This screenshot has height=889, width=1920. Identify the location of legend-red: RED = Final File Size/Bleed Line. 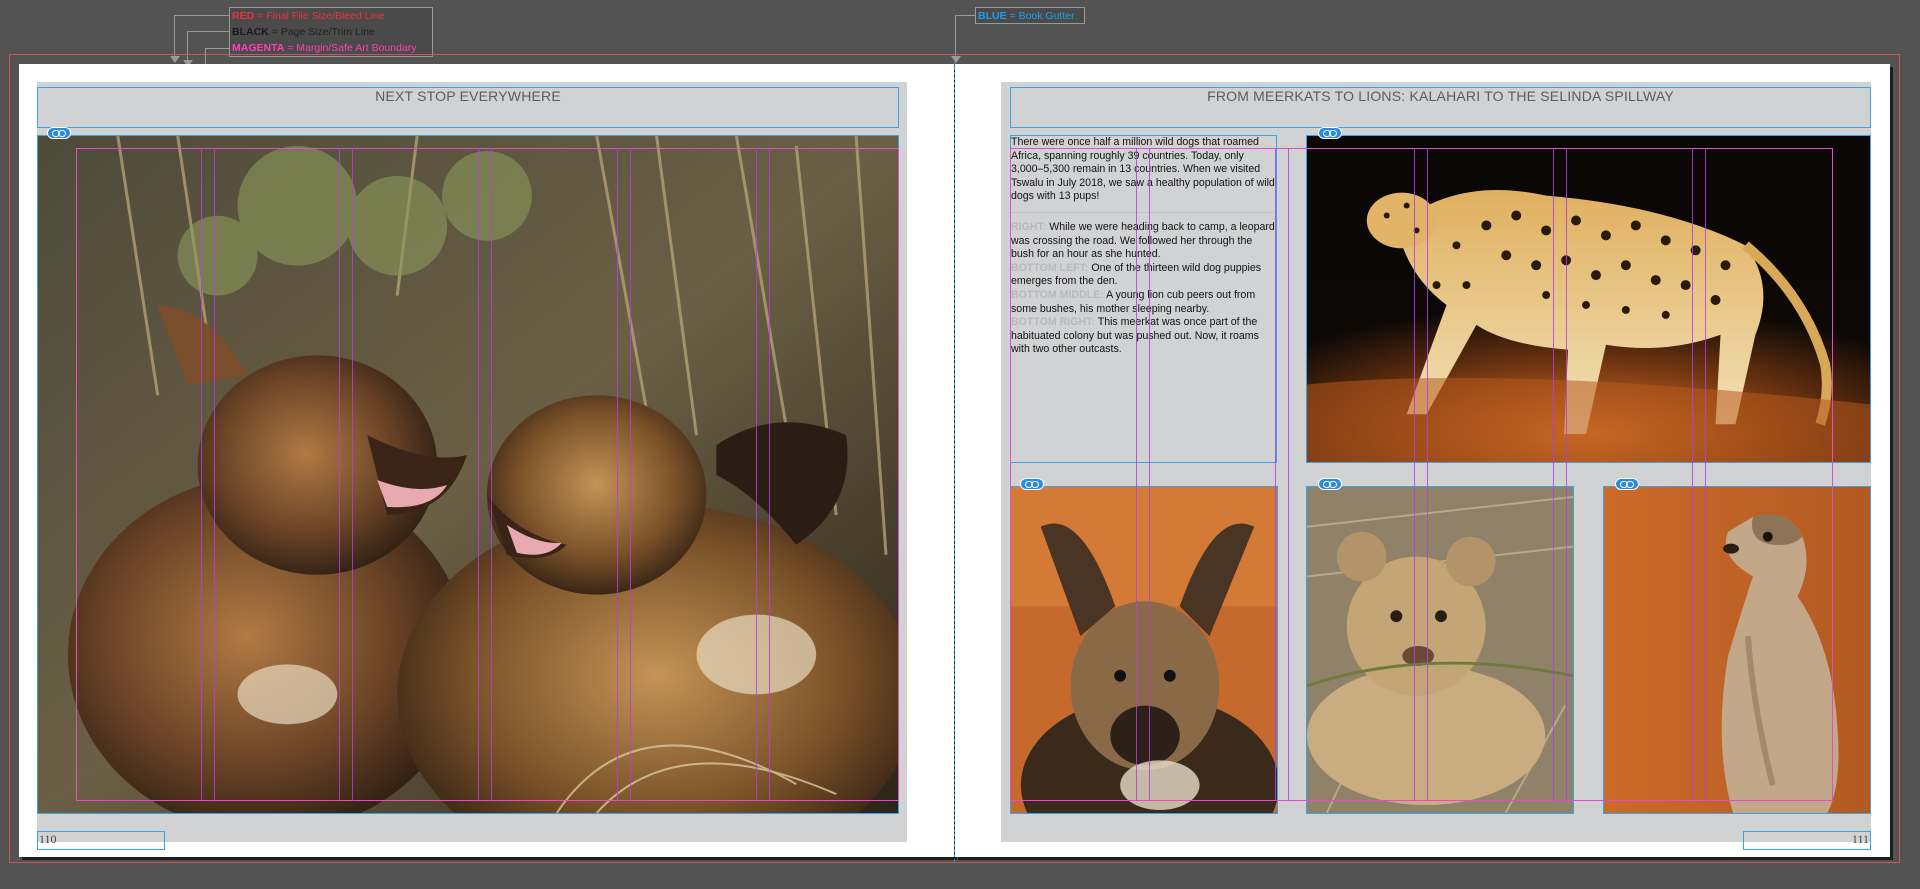
(308, 16).